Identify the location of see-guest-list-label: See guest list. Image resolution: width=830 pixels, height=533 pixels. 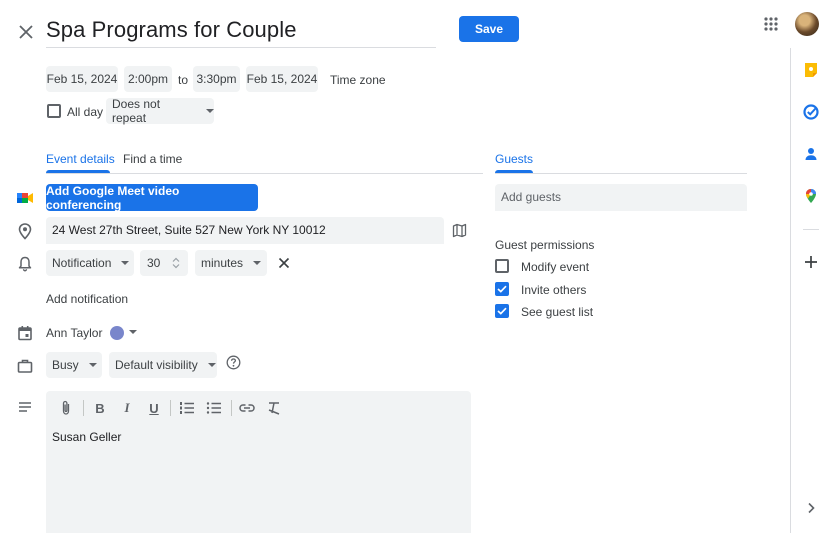
(557, 312).